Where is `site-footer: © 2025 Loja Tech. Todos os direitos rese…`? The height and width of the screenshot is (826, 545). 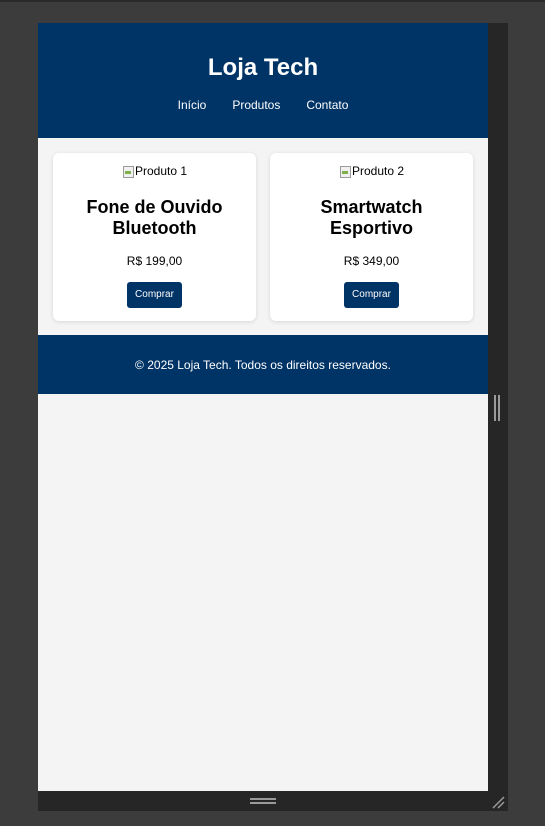 site-footer: © 2025 Loja Tech. Todos os direitos rese… is located at coordinates (263, 364).